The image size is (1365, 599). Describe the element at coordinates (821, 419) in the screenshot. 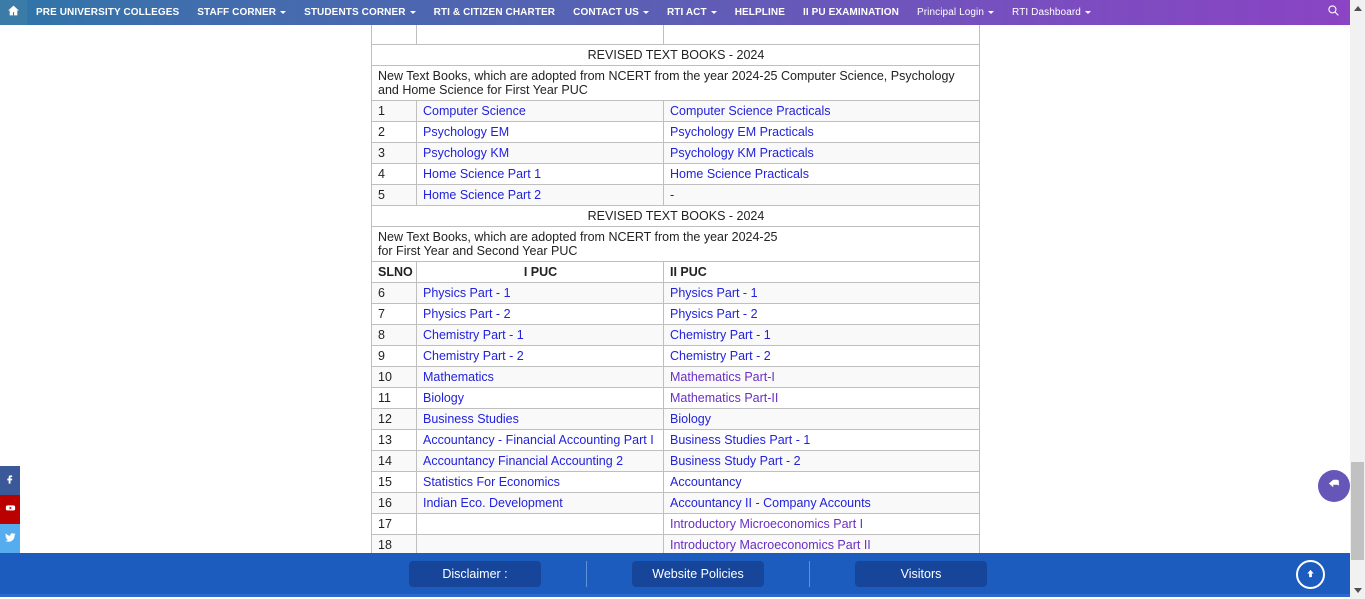

I see `cell-iipuc: Biology` at that location.